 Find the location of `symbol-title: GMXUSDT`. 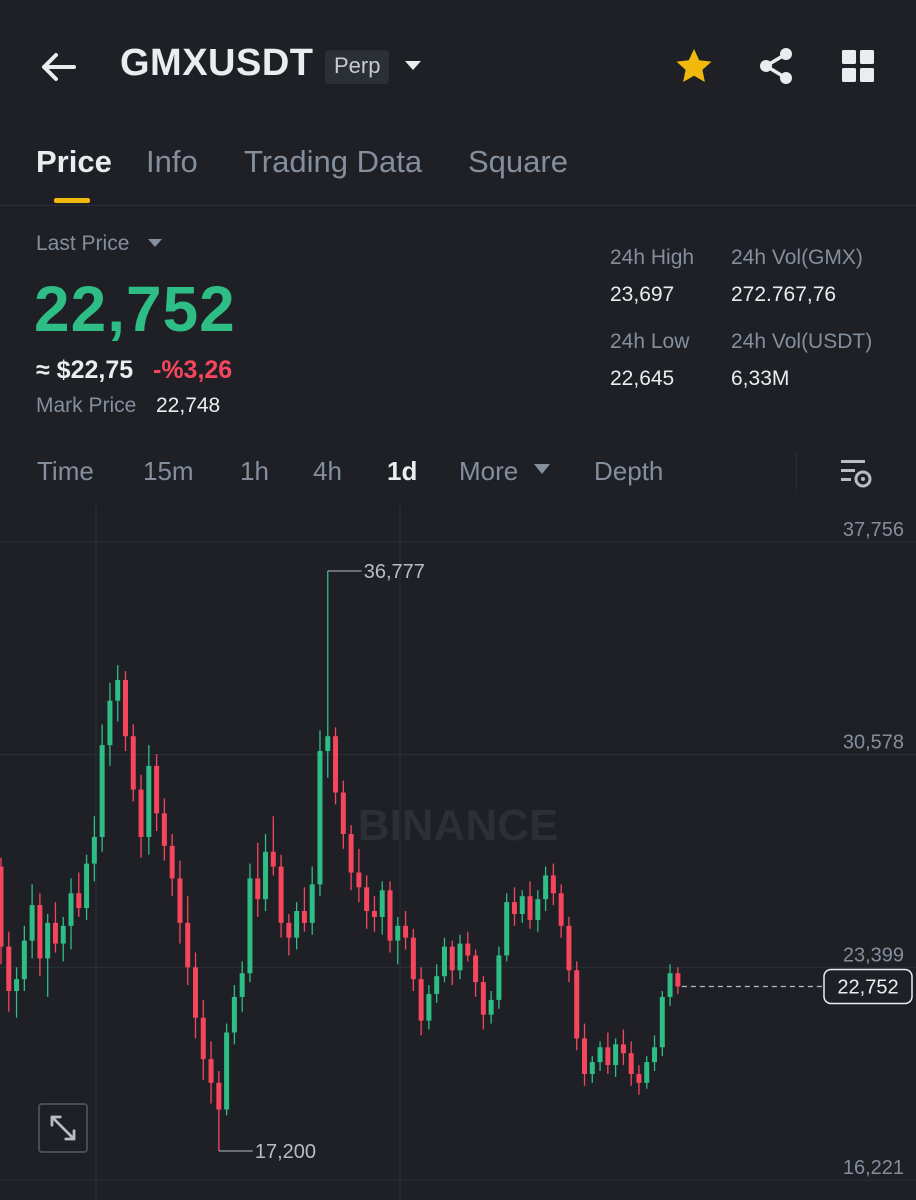

symbol-title: GMXUSDT is located at coordinates (217, 63).